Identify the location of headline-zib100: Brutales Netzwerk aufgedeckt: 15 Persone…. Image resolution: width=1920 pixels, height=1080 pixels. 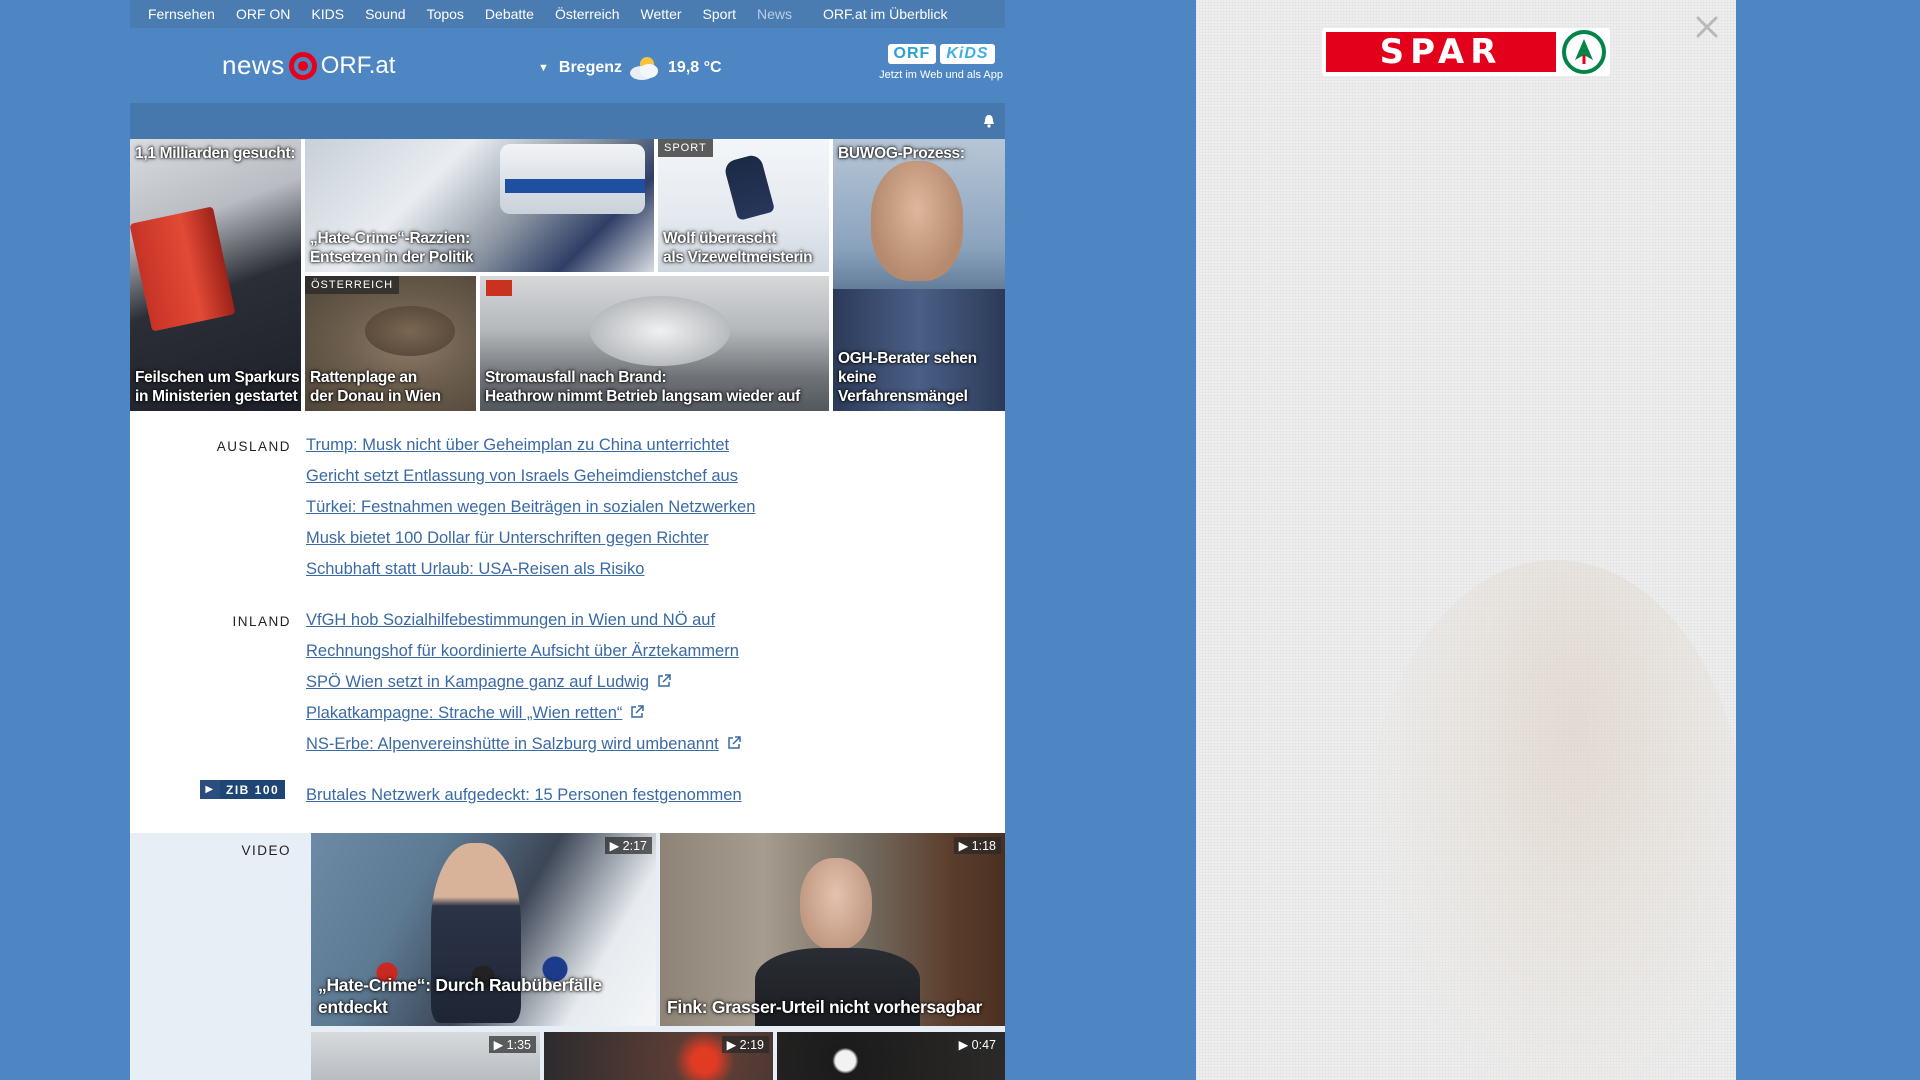
(524, 795).